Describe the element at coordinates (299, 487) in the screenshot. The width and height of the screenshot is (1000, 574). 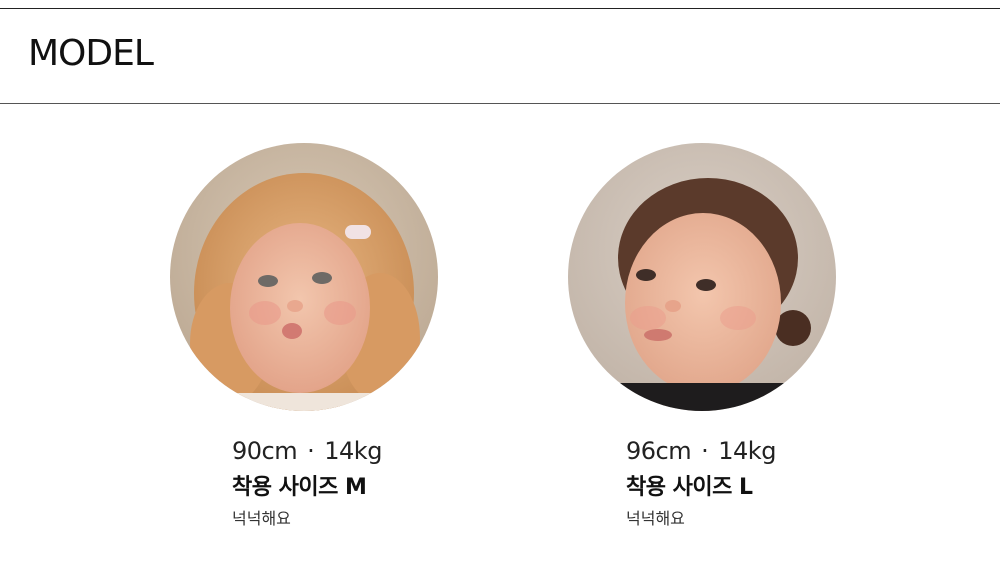
I see `model-size-label: 착용 사이즈 M` at that location.